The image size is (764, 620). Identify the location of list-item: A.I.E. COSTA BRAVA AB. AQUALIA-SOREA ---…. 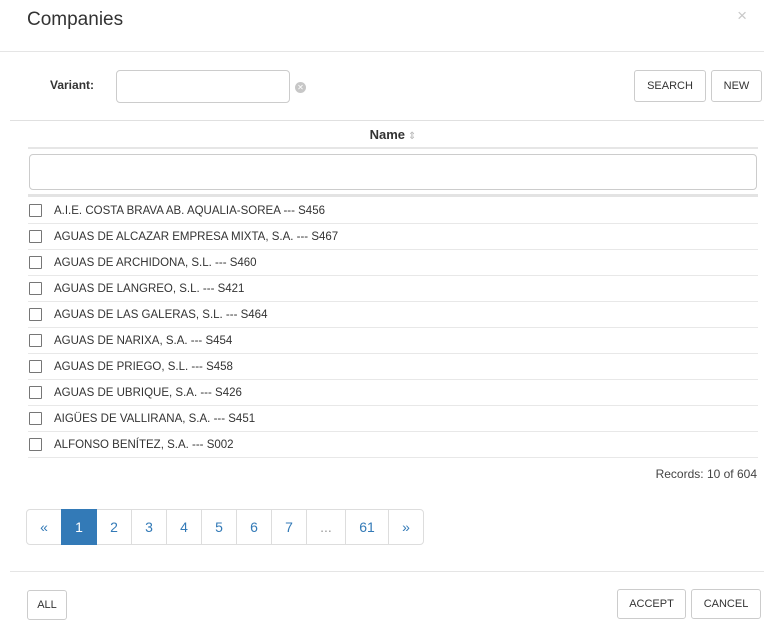
(393, 211).